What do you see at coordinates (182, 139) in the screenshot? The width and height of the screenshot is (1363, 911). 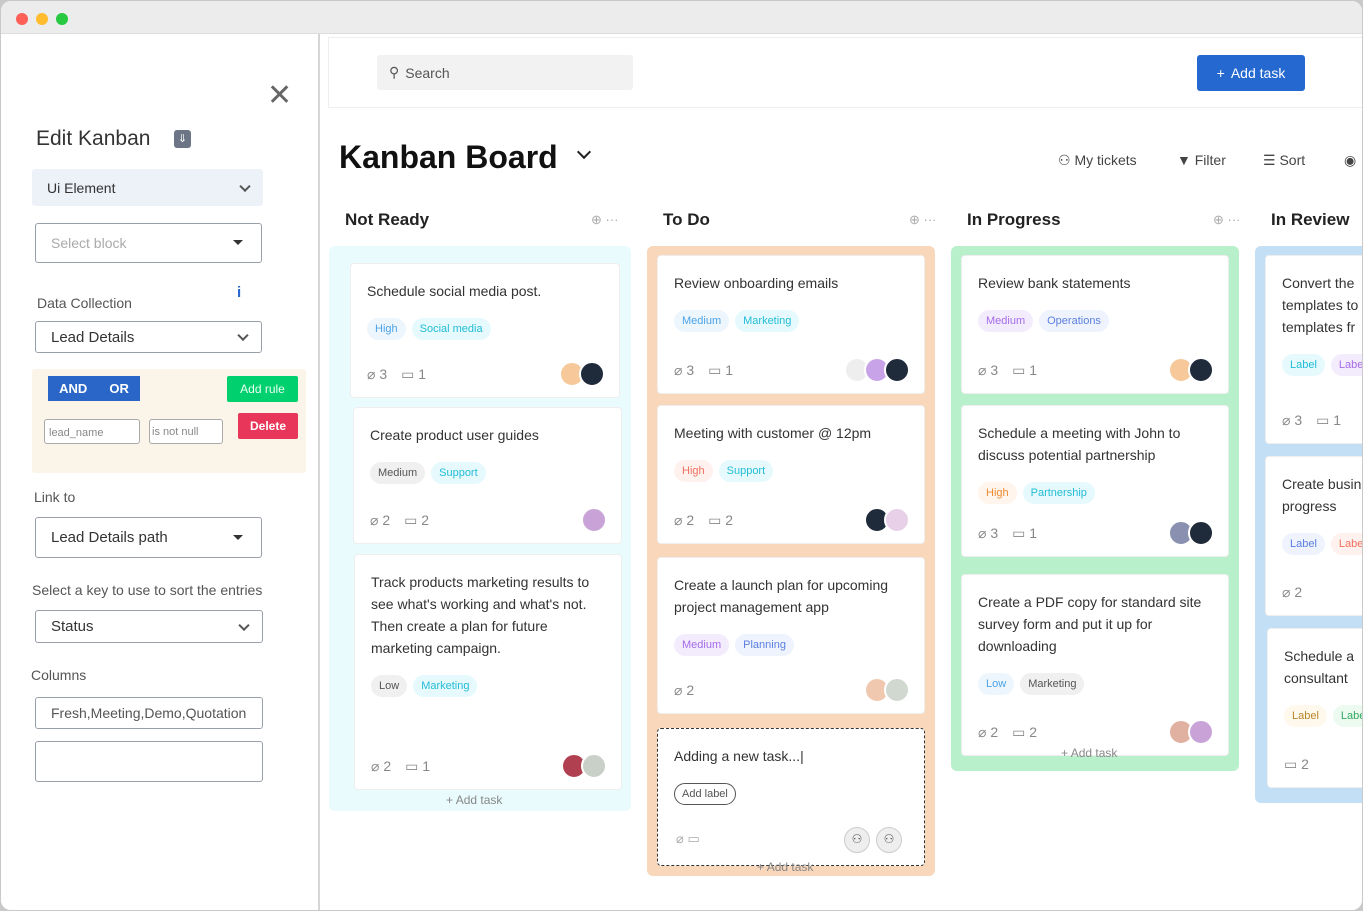 I see `download-icon: ⇓` at bounding box center [182, 139].